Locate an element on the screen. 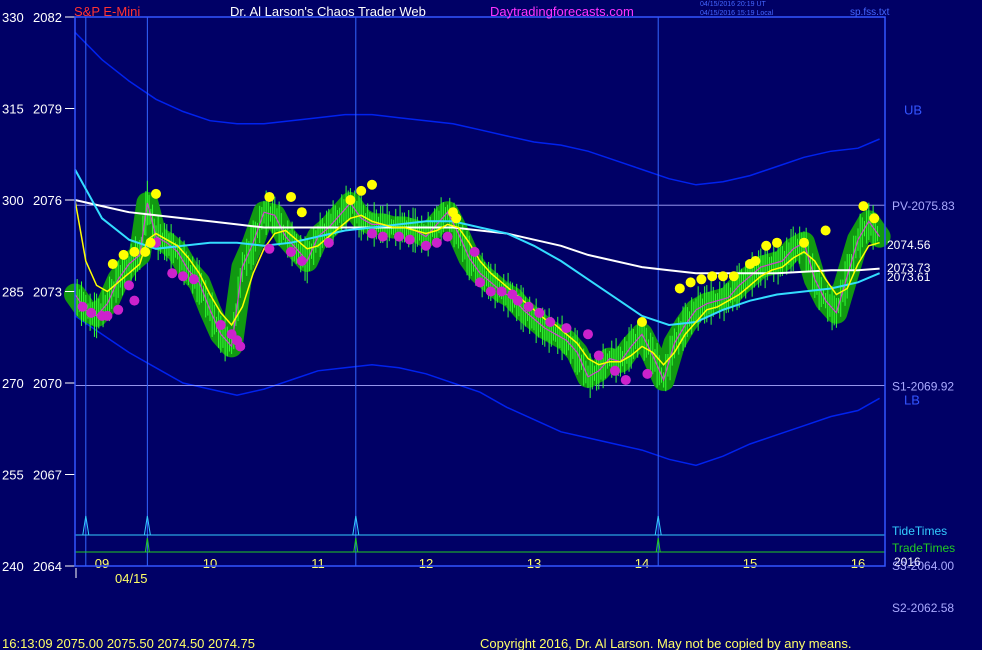 This screenshot has width=982, height=650. hour-label: 11 is located at coordinates (318, 563).